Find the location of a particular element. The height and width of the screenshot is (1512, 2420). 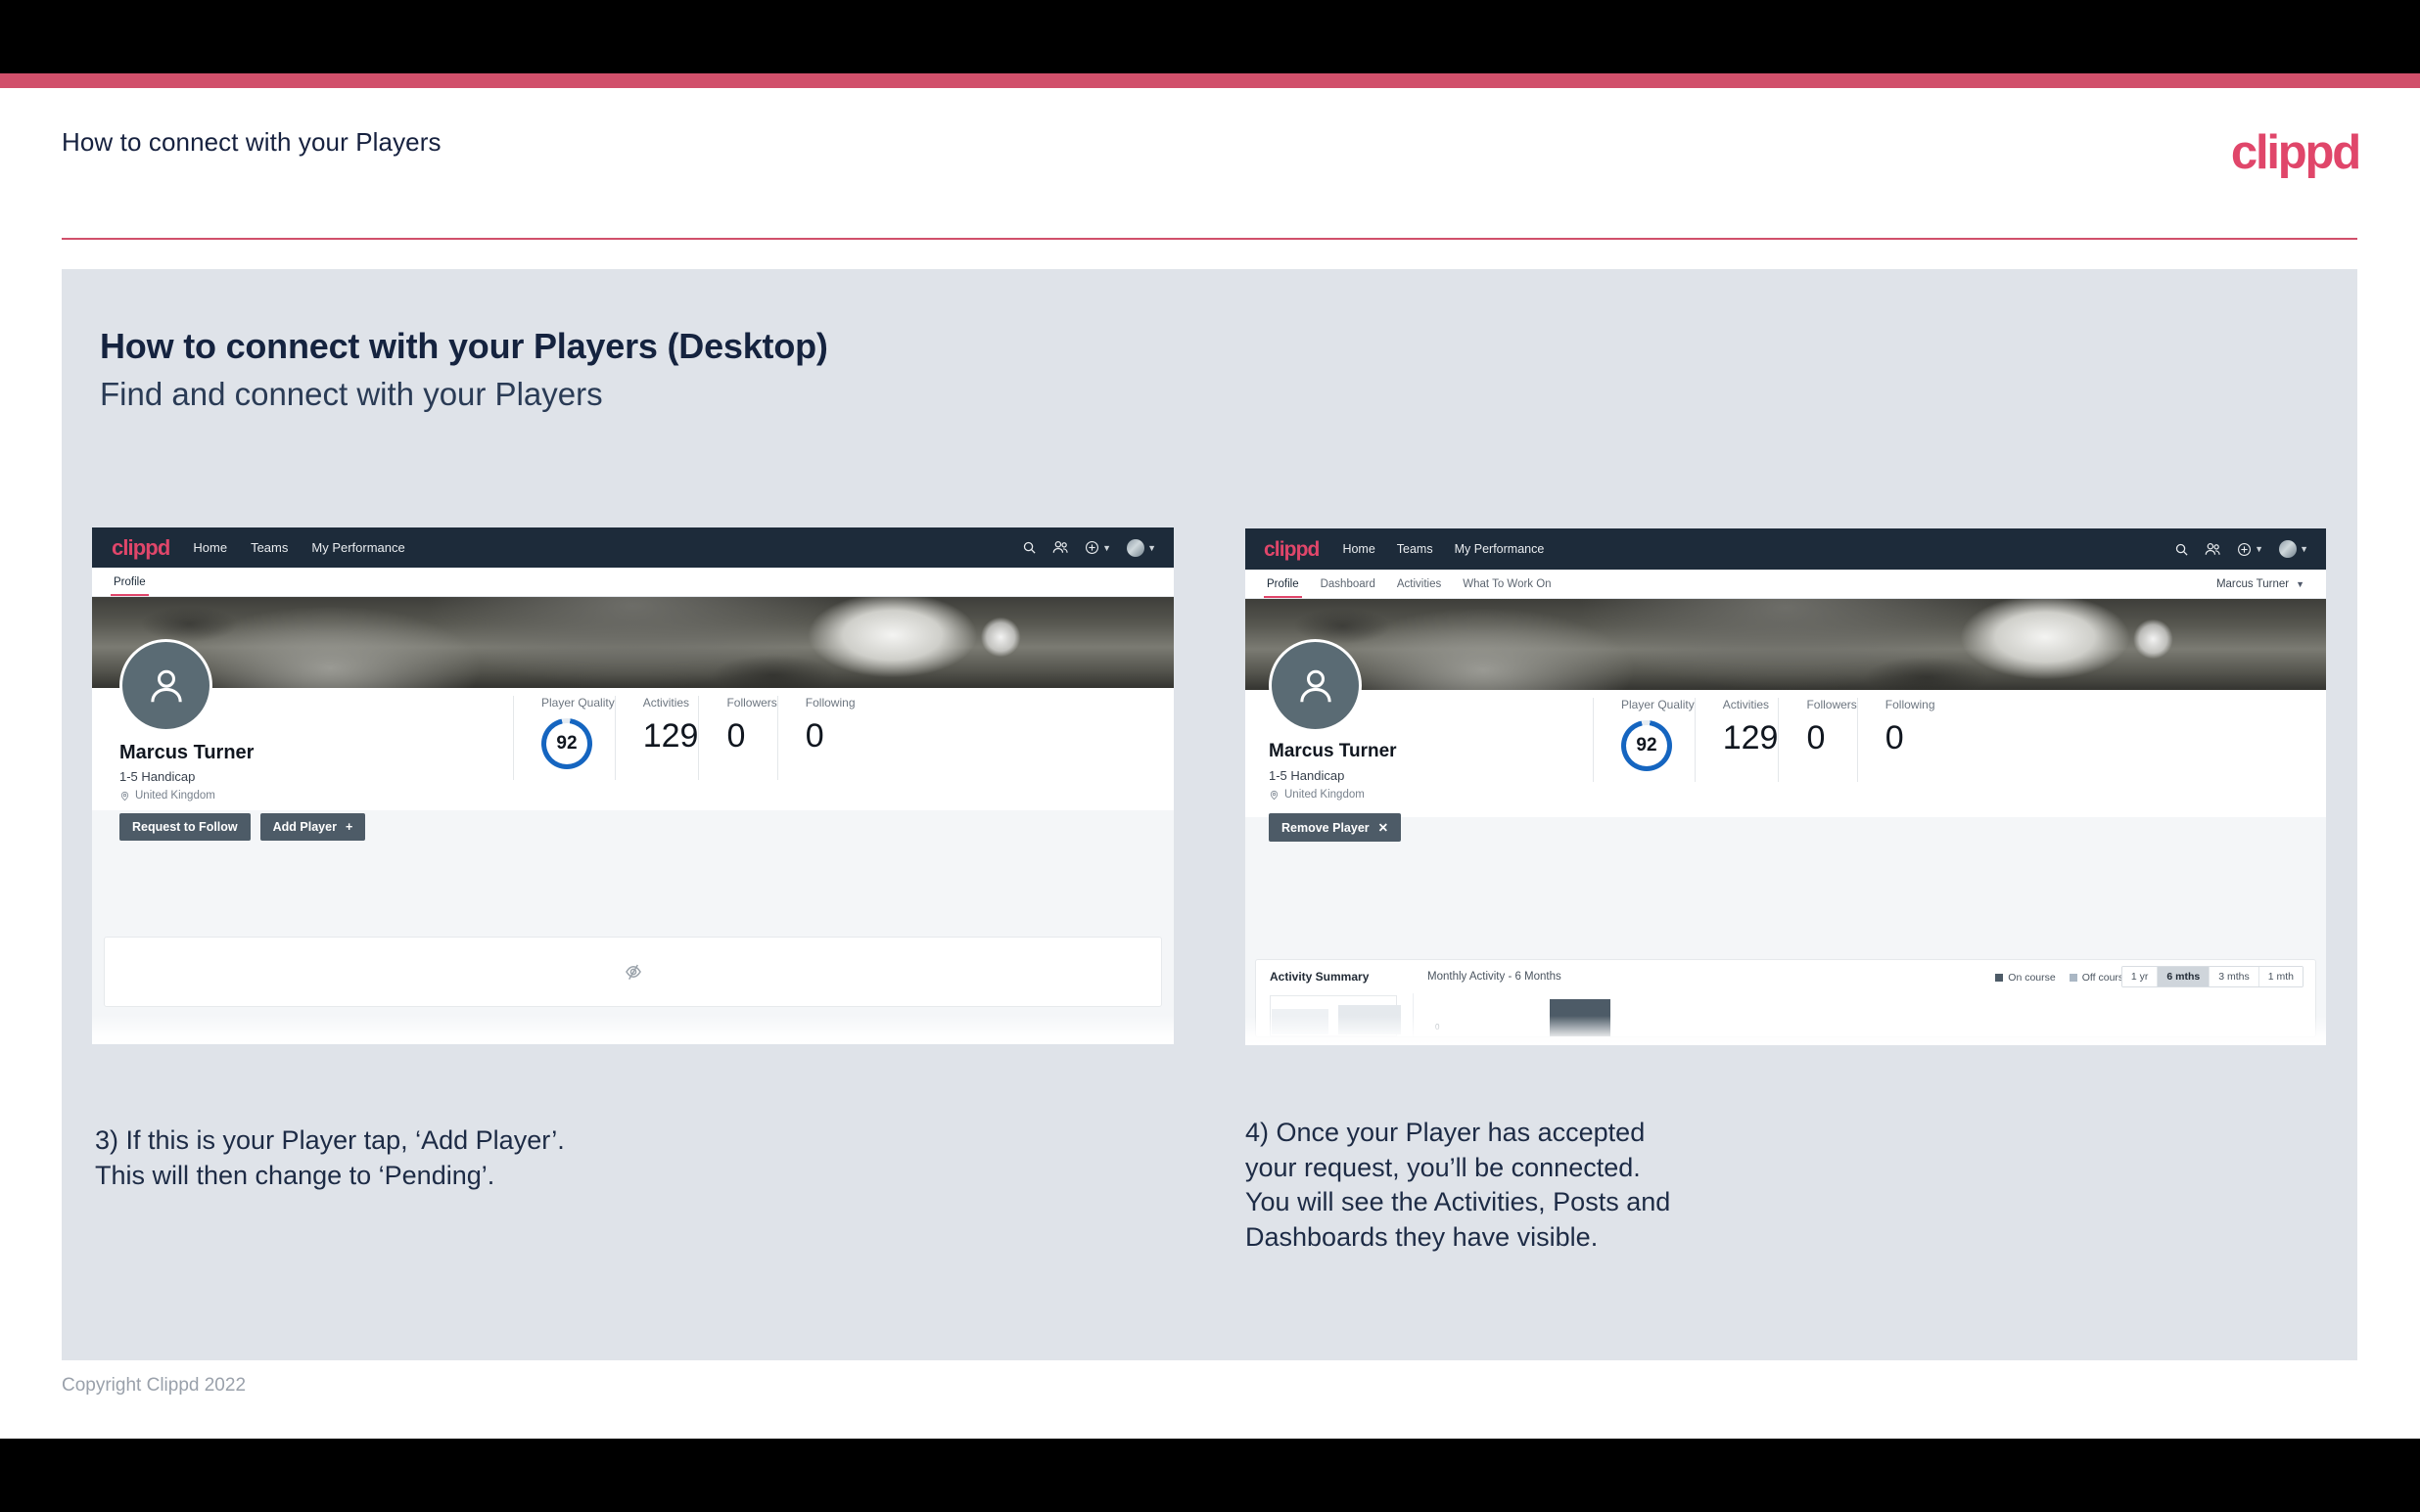

player-quality-ring: 92 is located at coordinates (1646, 745).